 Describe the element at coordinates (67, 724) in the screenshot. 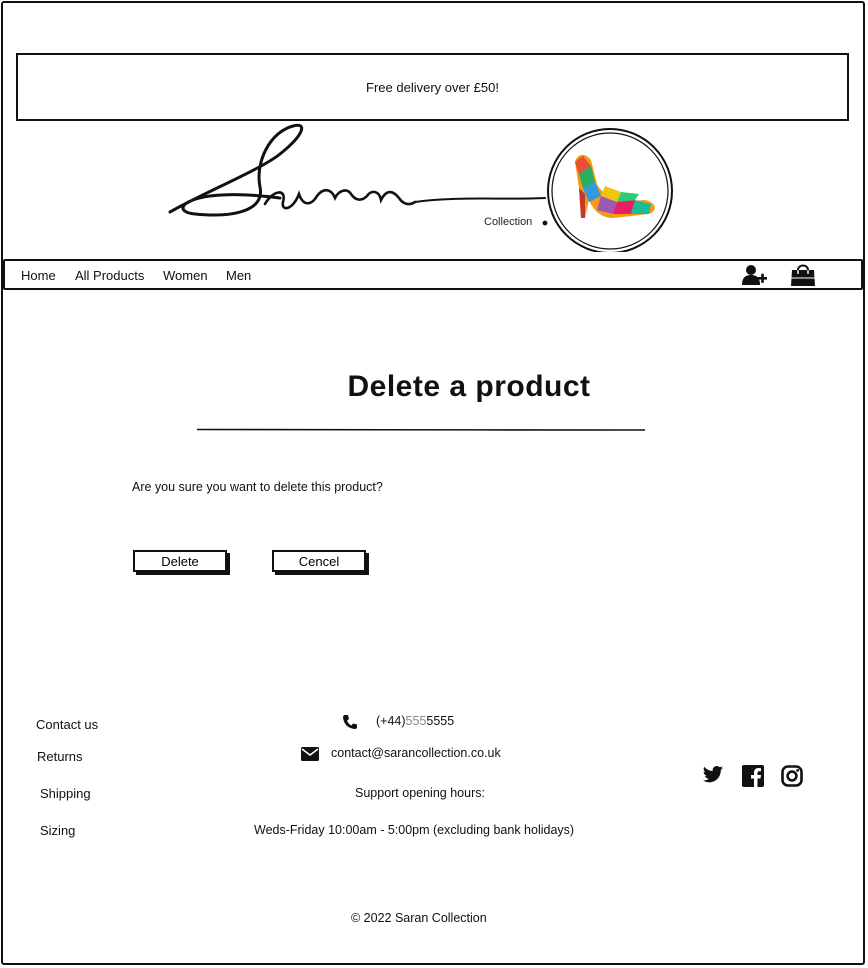

I see `footer-contact-link: Contact us` at that location.